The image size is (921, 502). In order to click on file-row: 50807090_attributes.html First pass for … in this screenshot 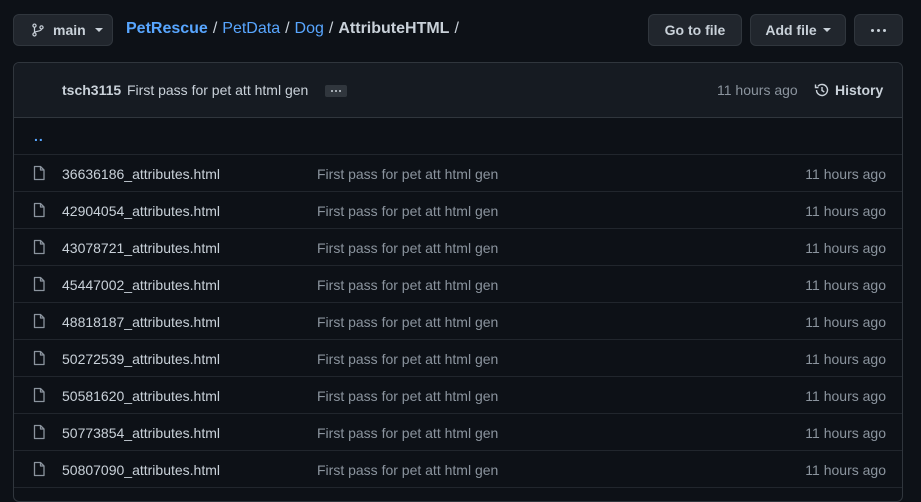, I will do `click(458, 469)`.